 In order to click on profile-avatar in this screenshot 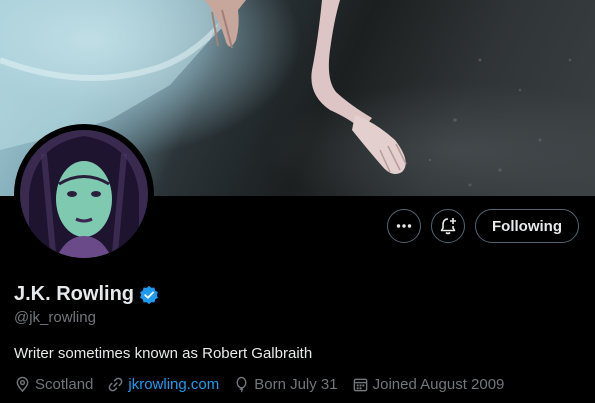, I will do `click(84, 194)`.